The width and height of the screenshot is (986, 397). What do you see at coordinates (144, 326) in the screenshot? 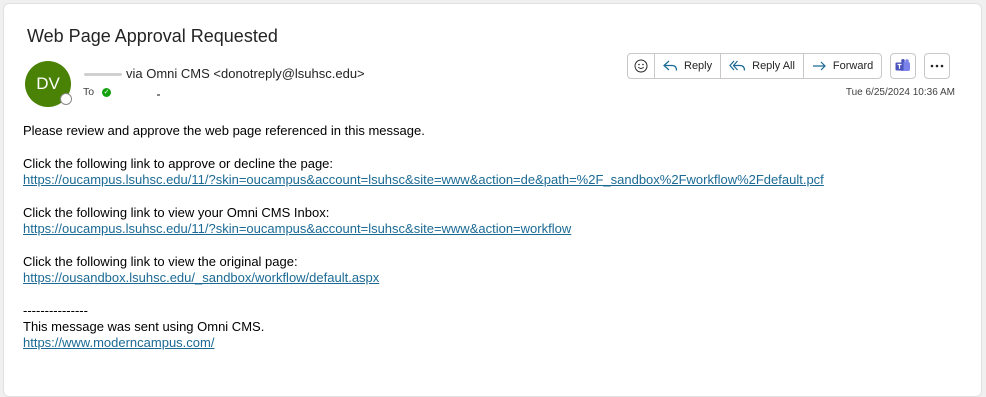
I see `footer-text: This message was sent using Omni CMS.` at bounding box center [144, 326].